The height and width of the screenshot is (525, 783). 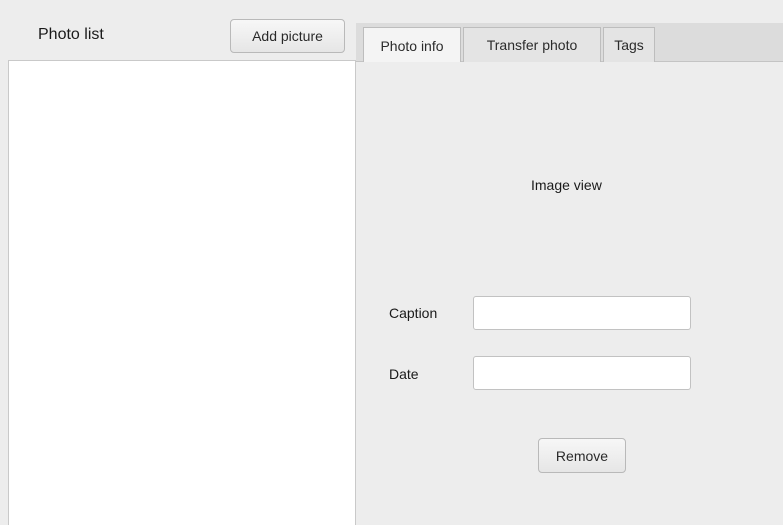 What do you see at coordinates (532, 44) in the screenshot?
I see `tab-transfer-photo: Transfer photo` at bounding box center [532, 44].